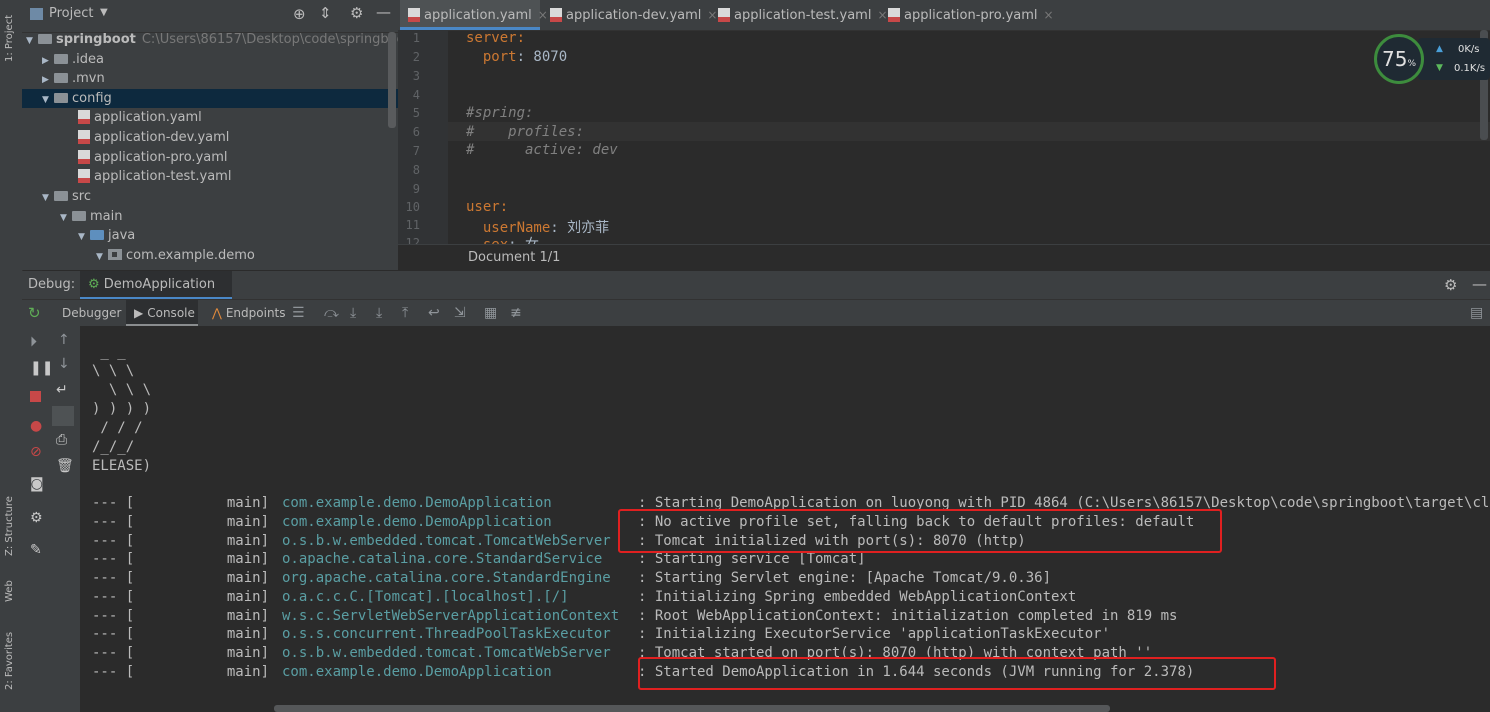  I want to click on pin-icon: ✎, so click(36, 550).